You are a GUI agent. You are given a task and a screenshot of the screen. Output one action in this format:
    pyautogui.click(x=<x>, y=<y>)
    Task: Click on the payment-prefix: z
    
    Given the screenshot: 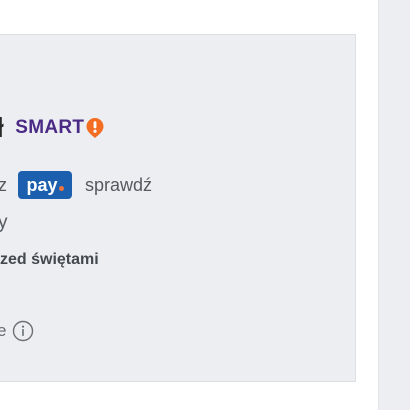 What is the action you would take?
    pyautogui.click(x=3, y=184)
    